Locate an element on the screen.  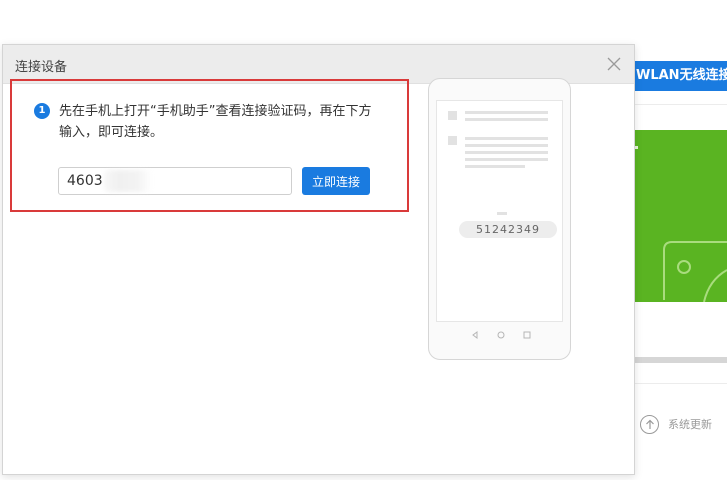
green-banner is located at coordinates (680, 216).